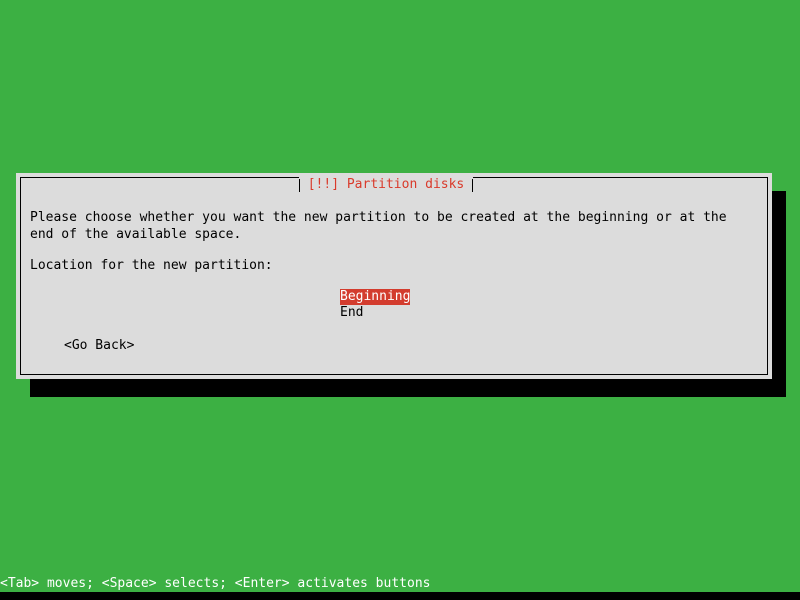 The image size is (800, 600). I want to click on choice-item-end: End, so click(351, 313).